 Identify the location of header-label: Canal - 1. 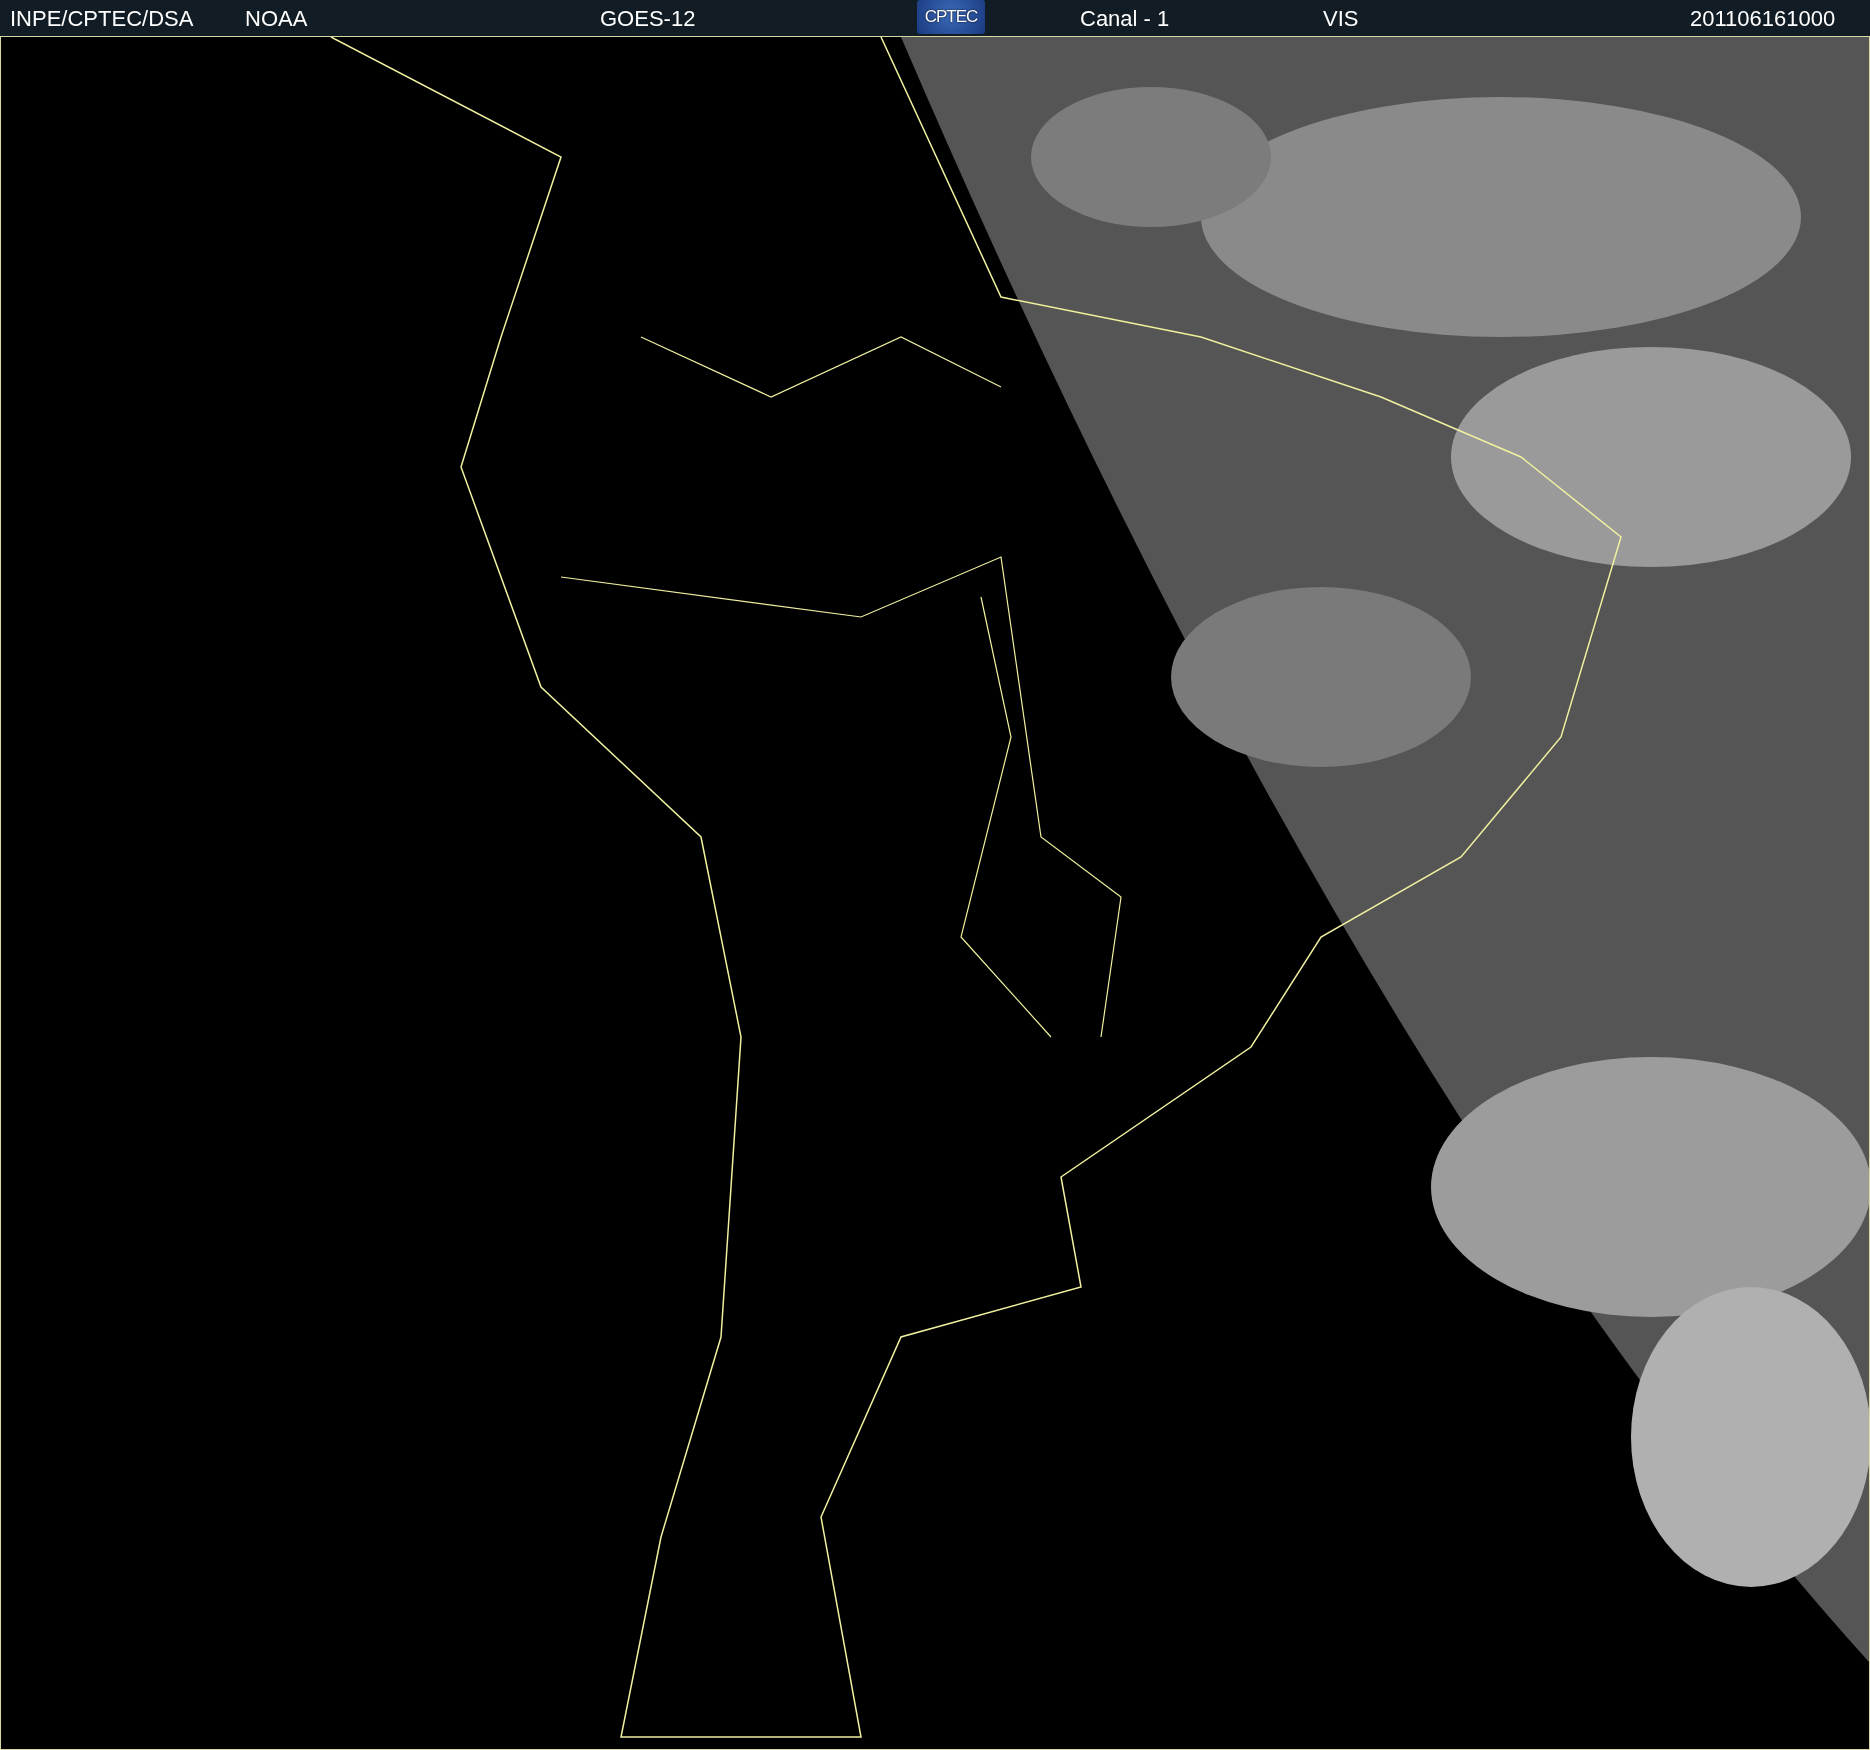
(1125, 19).